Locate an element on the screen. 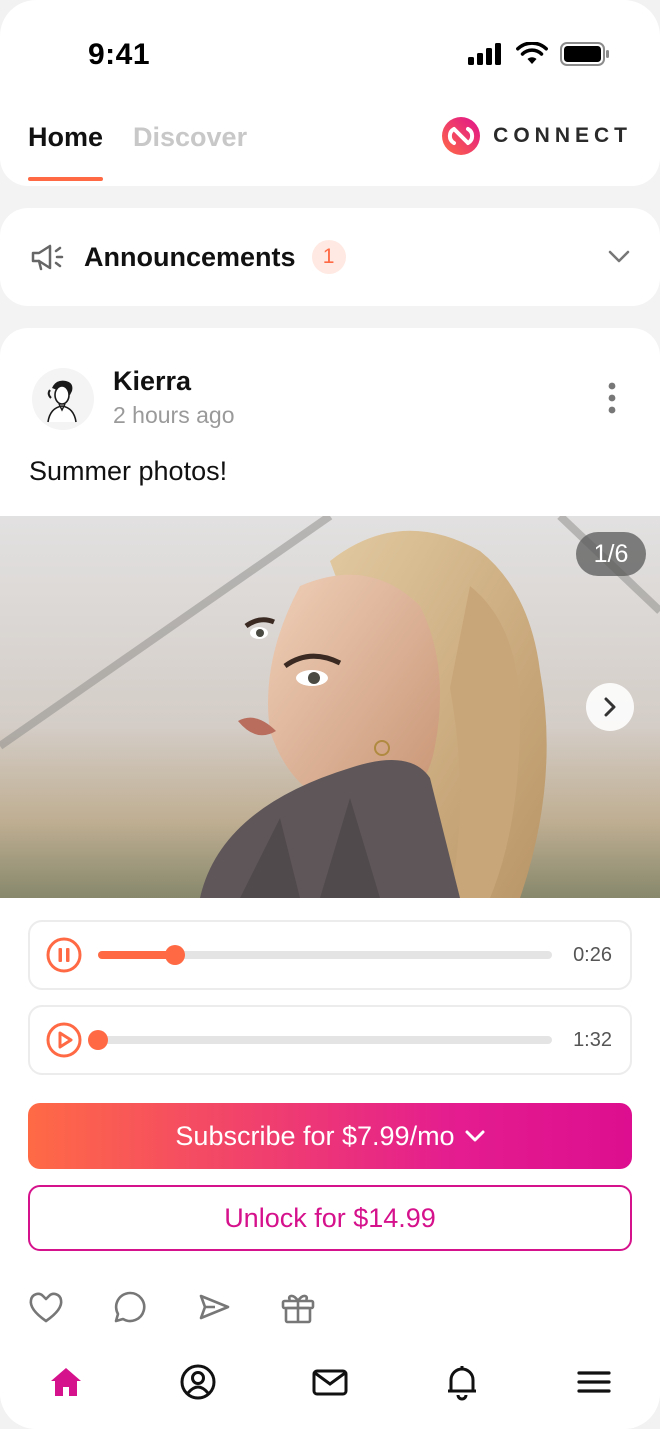 The width and height of the screenshot is (660, 1429). tab-bar: Home Discover is located at coordinates (137, 151).